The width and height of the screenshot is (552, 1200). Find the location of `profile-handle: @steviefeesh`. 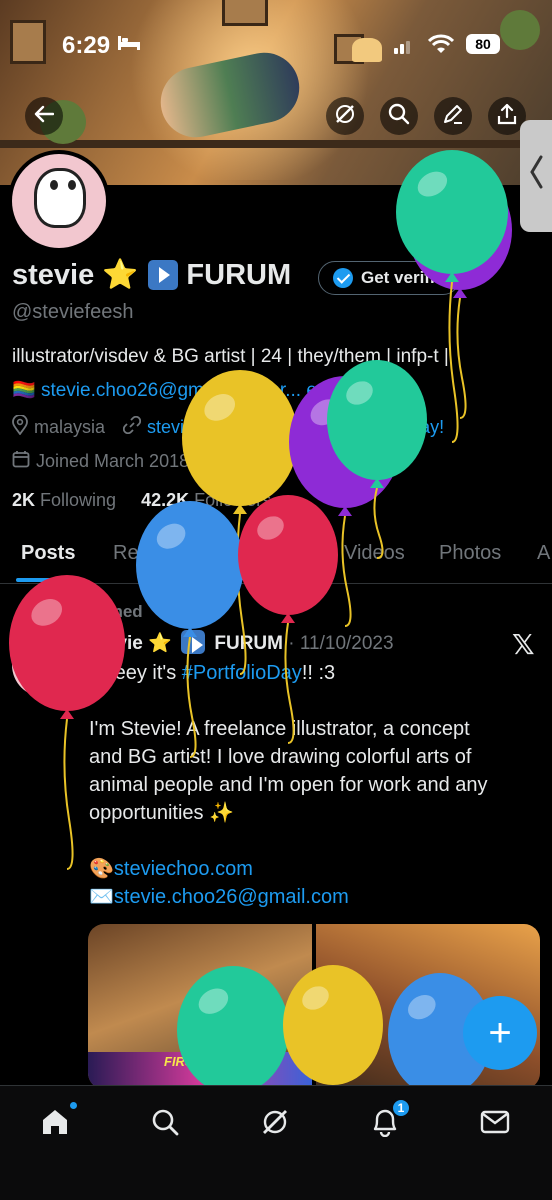

profile-handle: @steviefeesh is located at coordinates (73, 312).